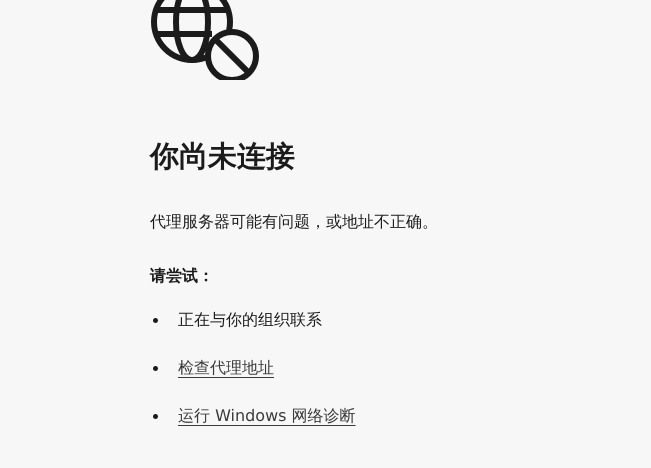 This screenshot has height=468, width=651. Describe the element at coordinates (182, 276) in the screenshot. I see `suggestions-heading: 请尝试：` at that location.